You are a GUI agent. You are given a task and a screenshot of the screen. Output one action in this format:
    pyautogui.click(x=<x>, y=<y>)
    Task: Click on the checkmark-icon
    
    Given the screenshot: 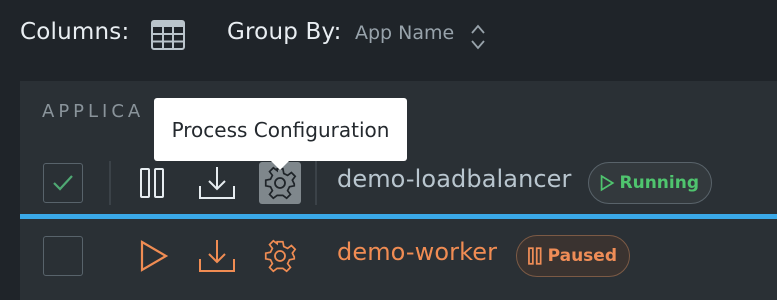 What is the action you would take?
    pyautogui.click(x=63, y=183)
    